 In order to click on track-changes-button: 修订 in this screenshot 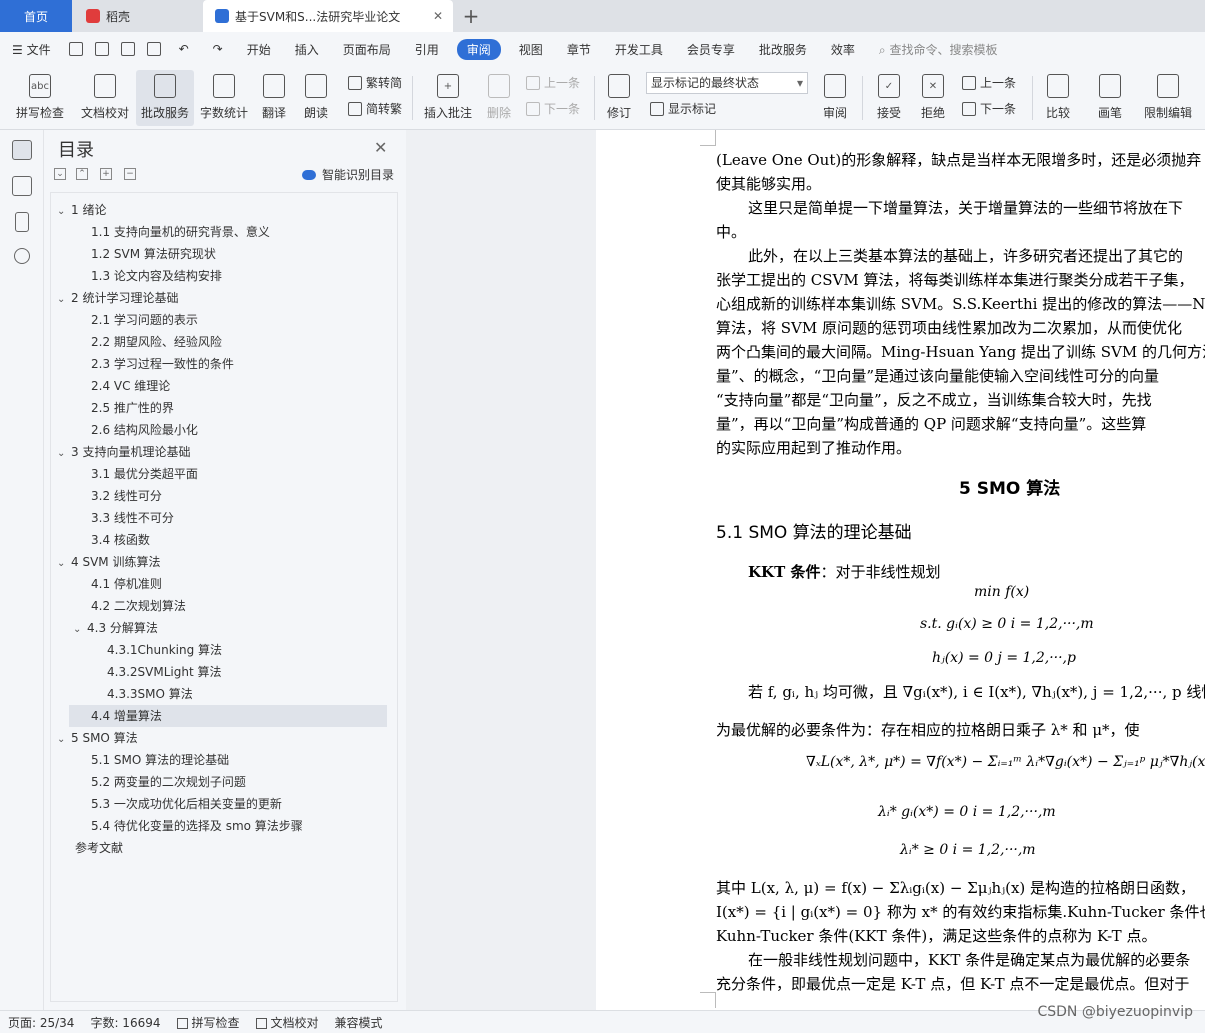, I will do `click(619, 98)`.